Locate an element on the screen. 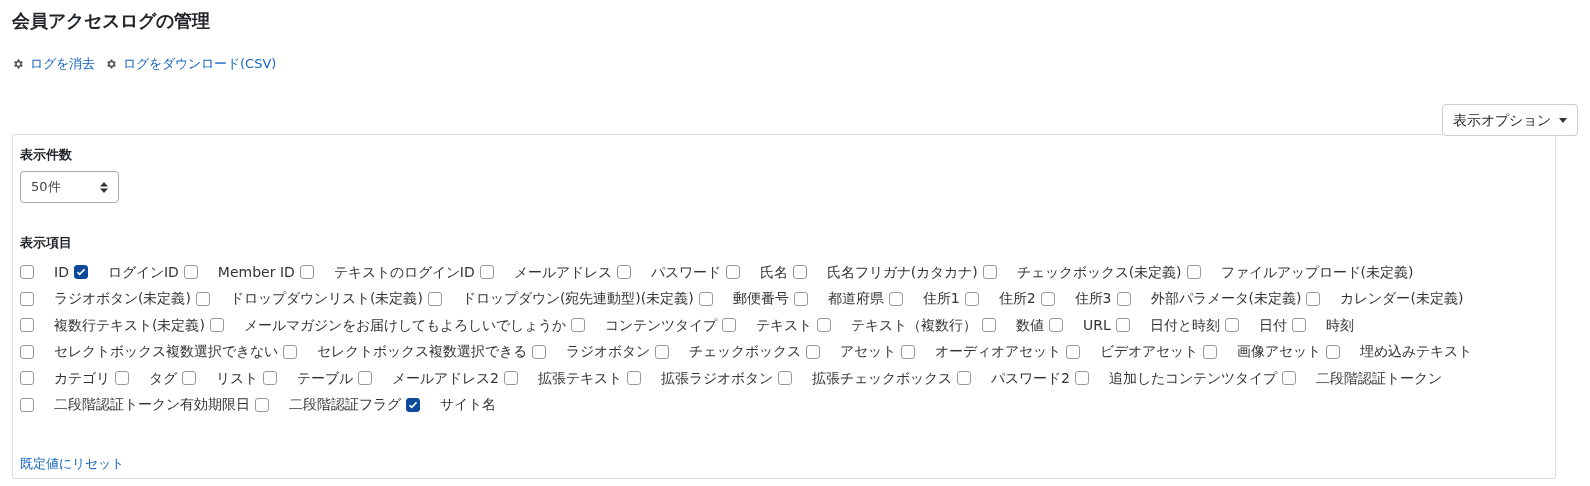  field-label: ドロップダウンリスト(未定義) is located at coordinates (326, 299).